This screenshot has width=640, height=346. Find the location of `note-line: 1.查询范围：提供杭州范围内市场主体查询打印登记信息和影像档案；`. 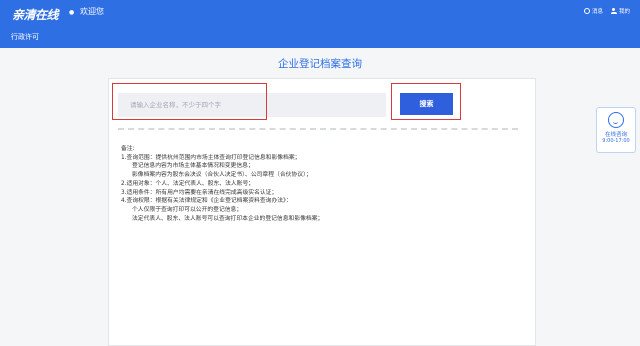

note-line: 1.查询范围：提供杭州范围内市场主体查询打印登记信息和影像档案； is located at coordinates (211, 157).